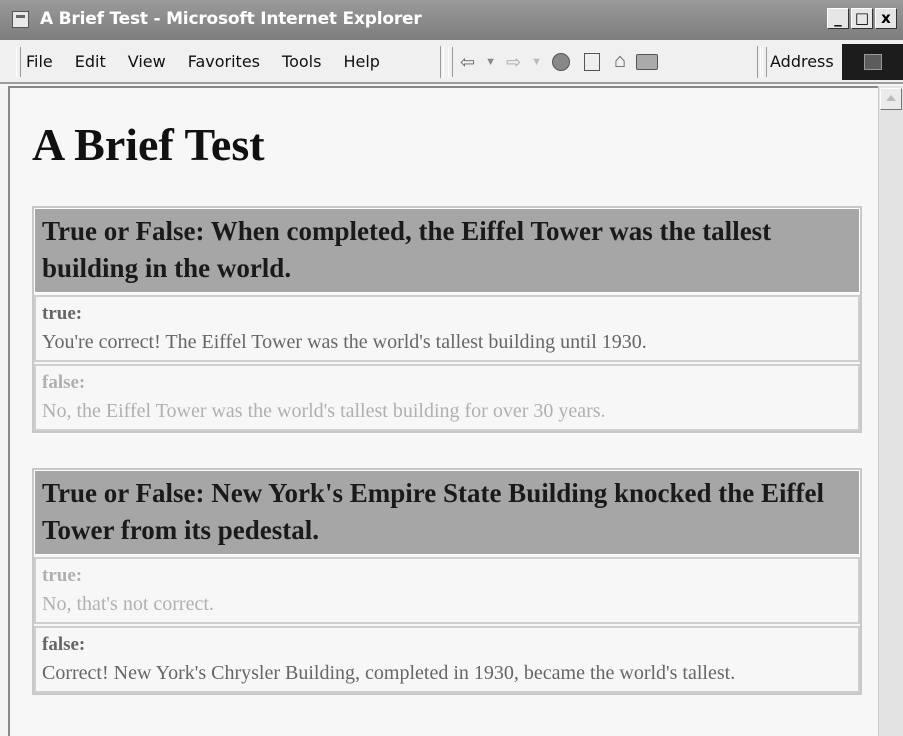 The image size is (903, 736). What do you see at coordinates (891, 99) in the screenshot?
I see `scroll-up-arrow-icon` at bounding box center [891, 99].